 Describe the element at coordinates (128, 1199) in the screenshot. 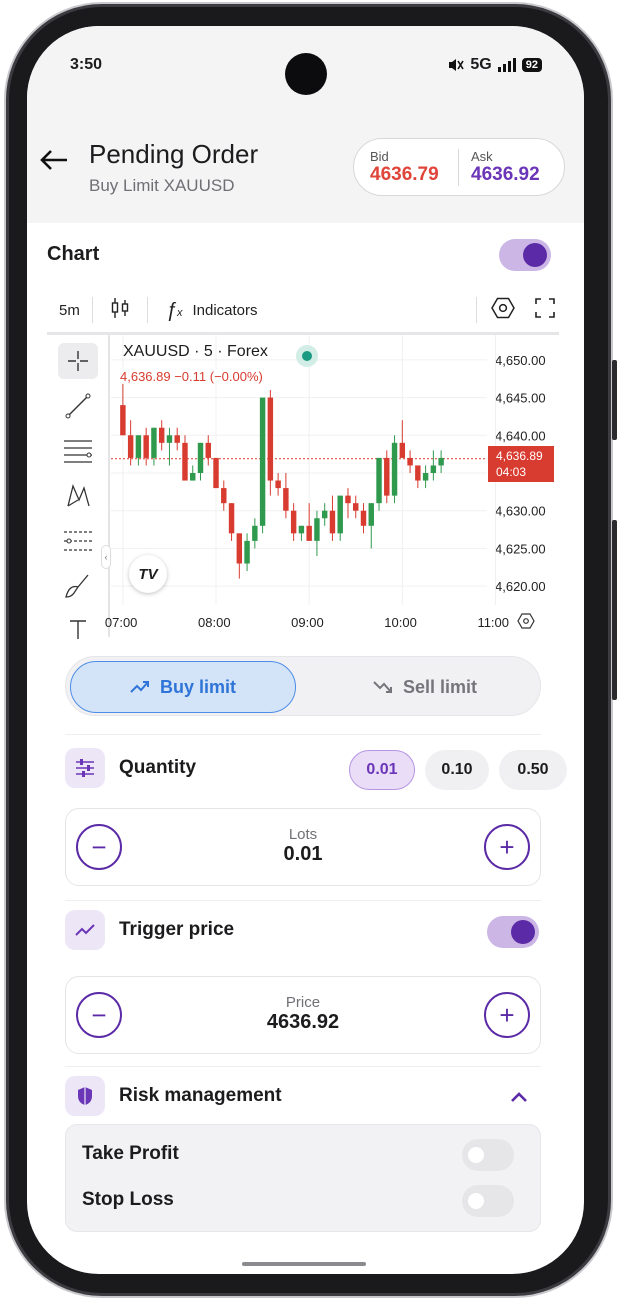

I see `stop-loss-label: Stop Loss` at that location.